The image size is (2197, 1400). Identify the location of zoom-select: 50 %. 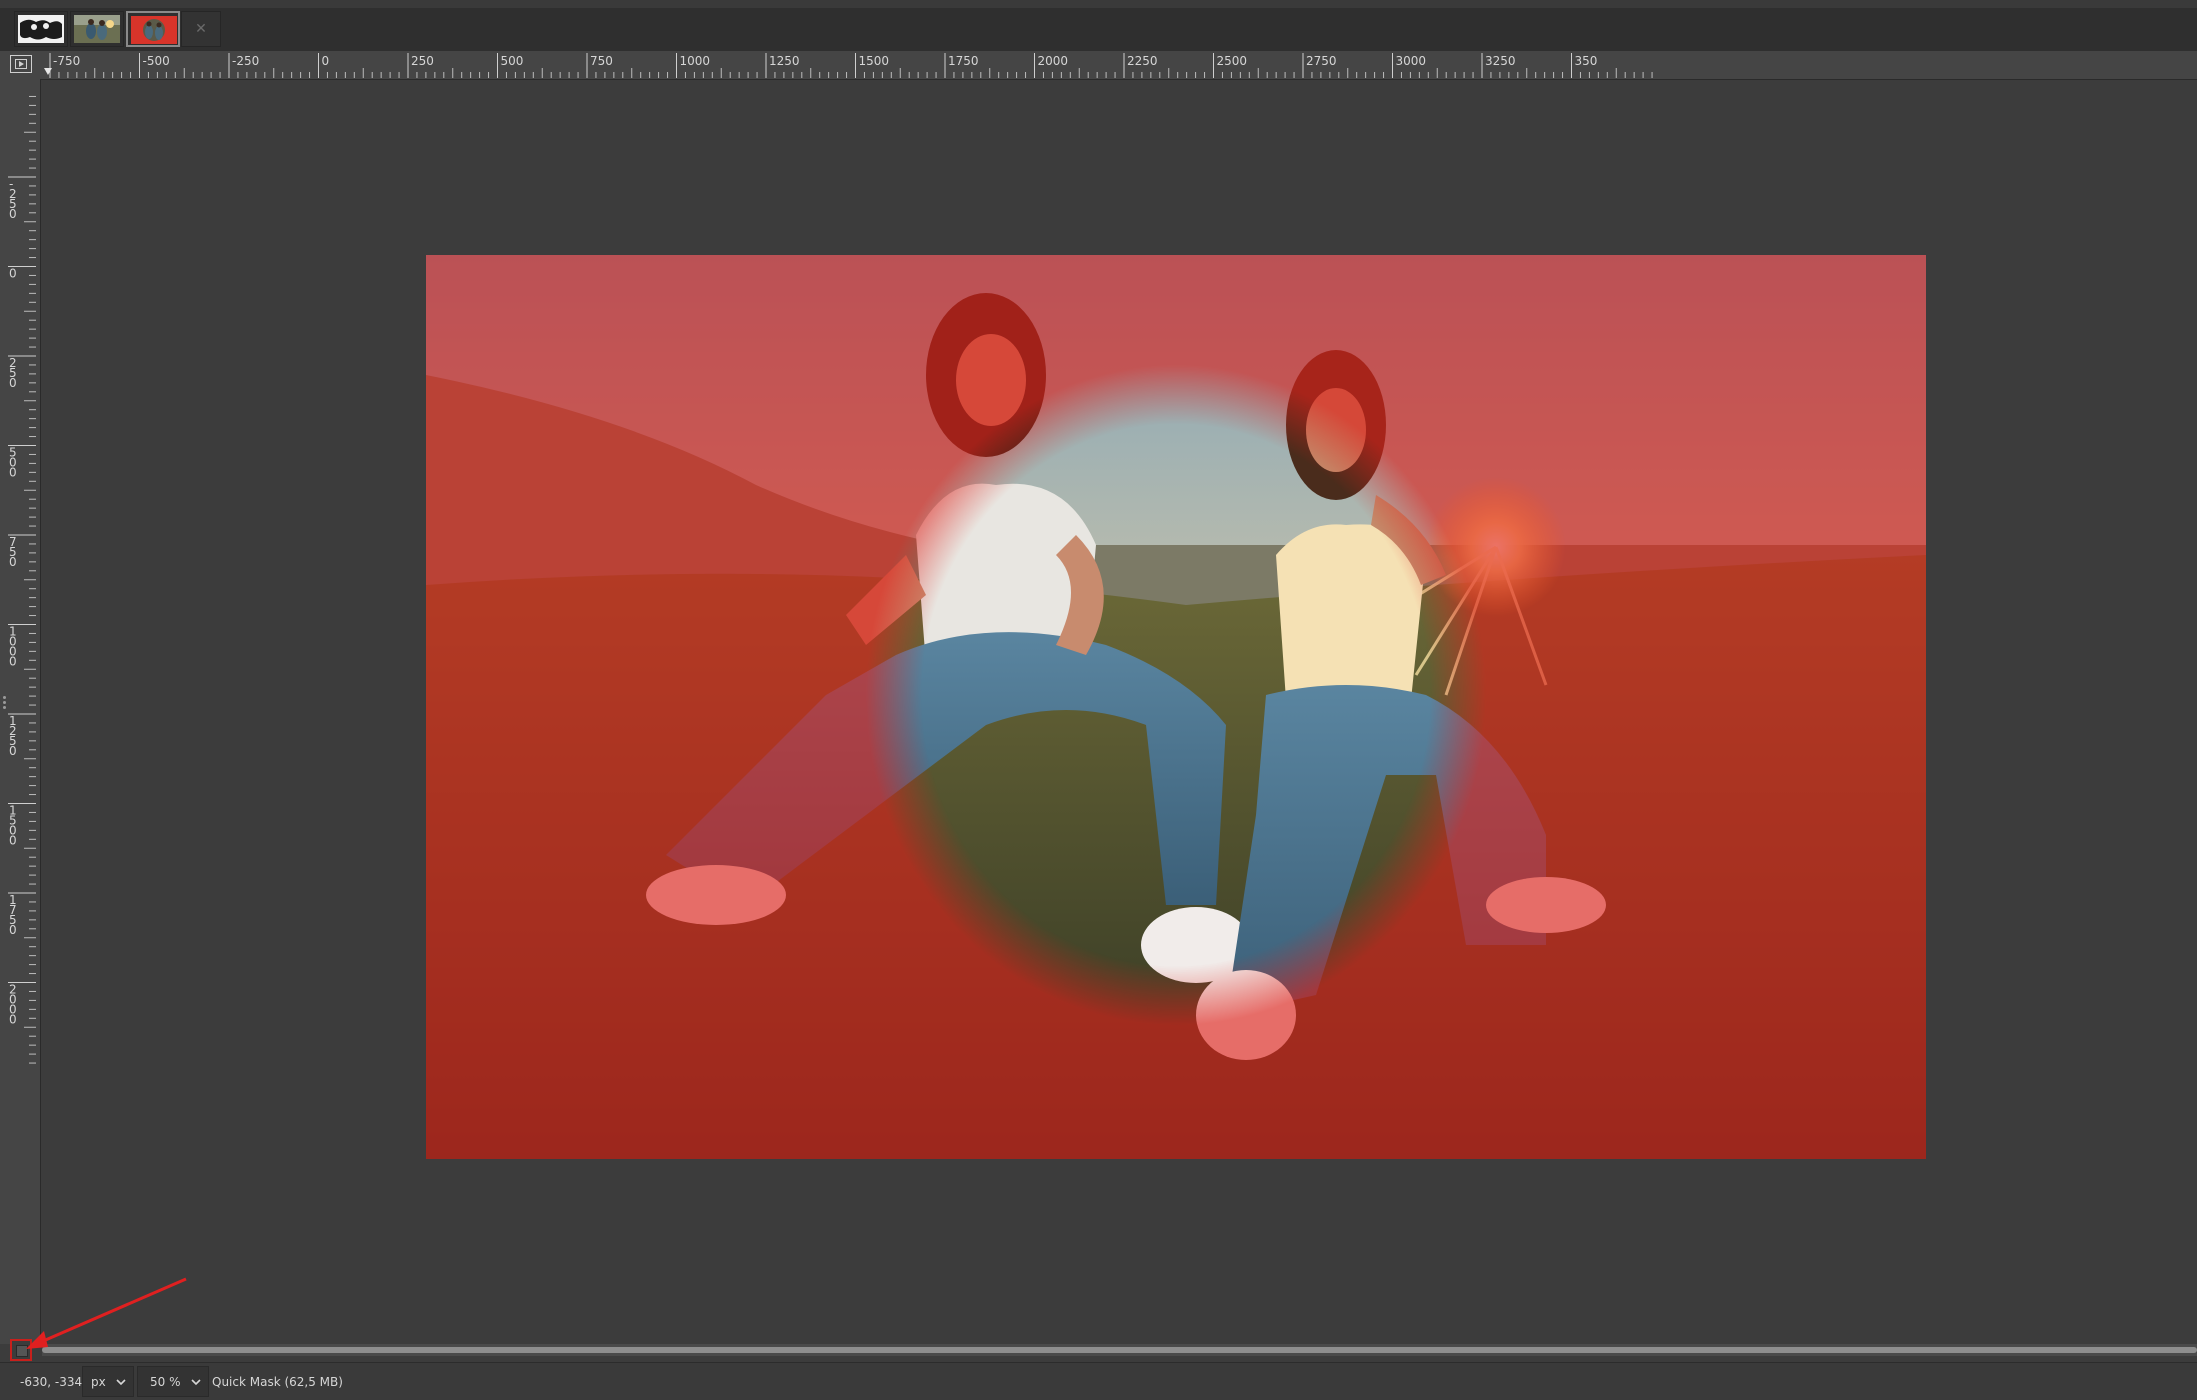
(173, 1381).